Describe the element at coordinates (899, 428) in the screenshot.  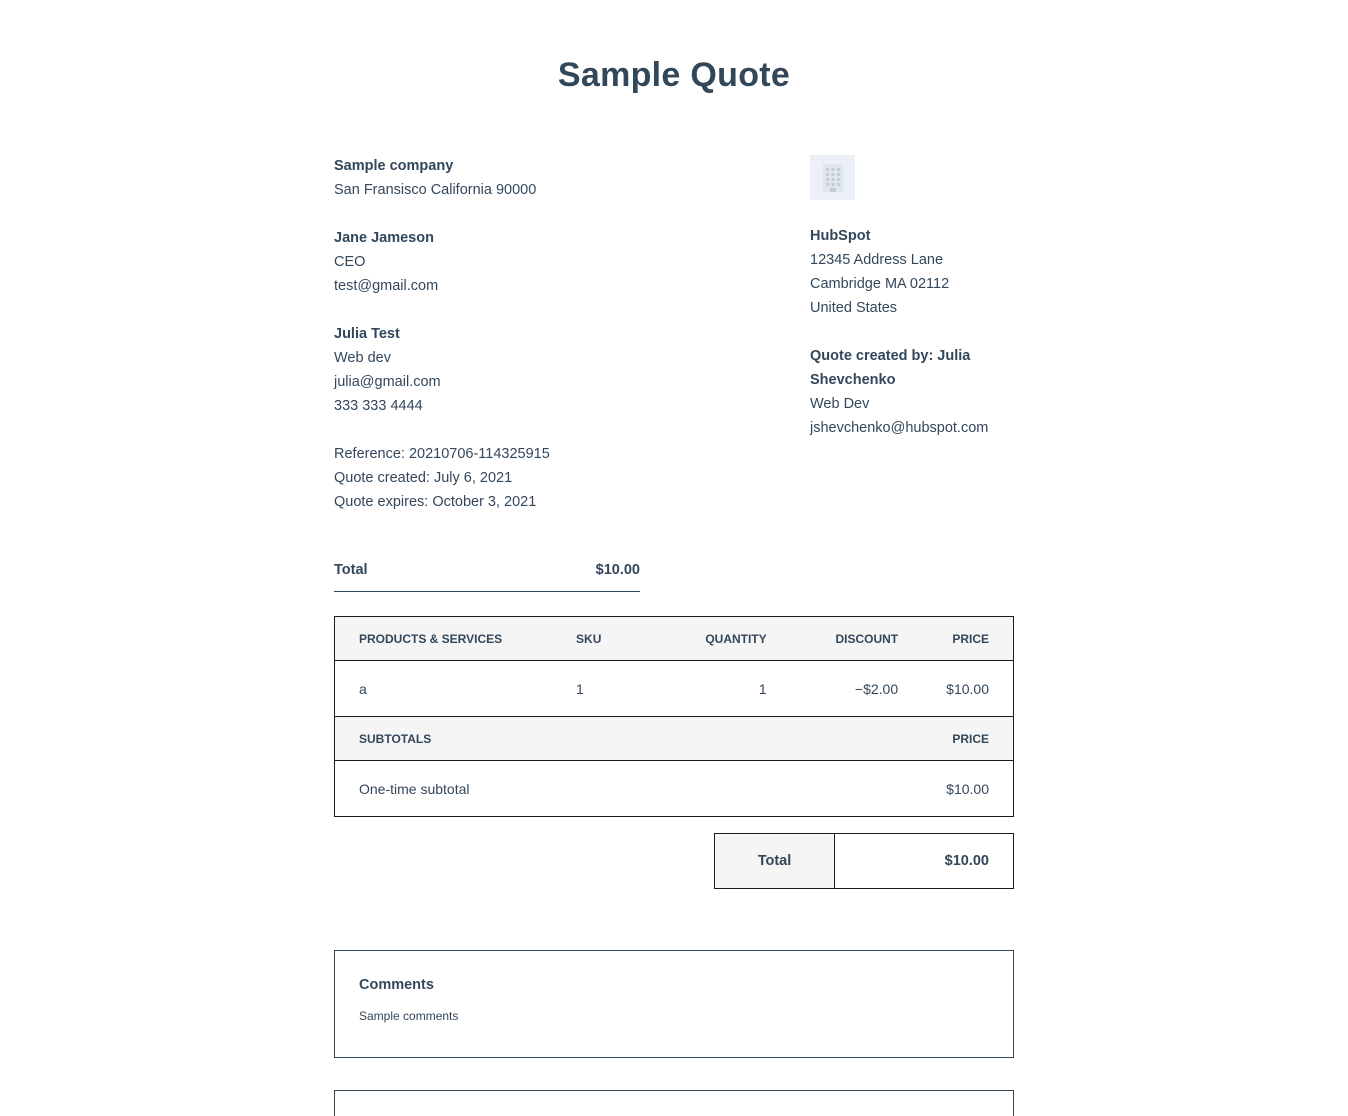
I see `creator-email: jshevchenko@hubspot.com` at that location.